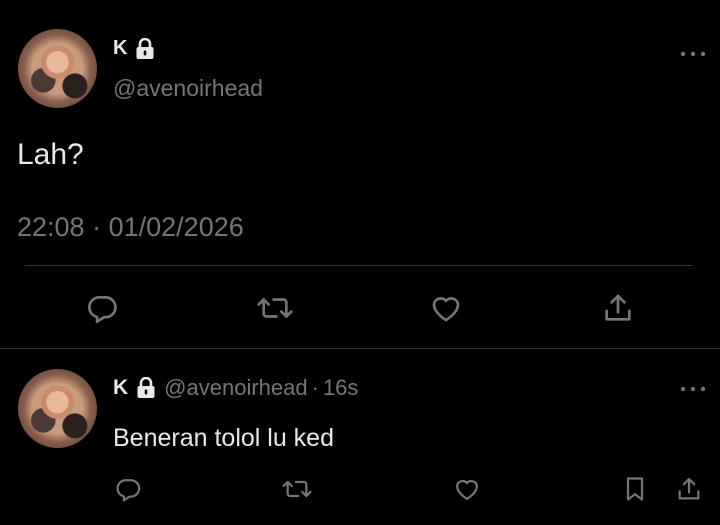 Image resolution: width=720 pixels, height=525 pixels. Describe the element at coordinates (57, 68) in the screenshot. I see `avatar` at that location.